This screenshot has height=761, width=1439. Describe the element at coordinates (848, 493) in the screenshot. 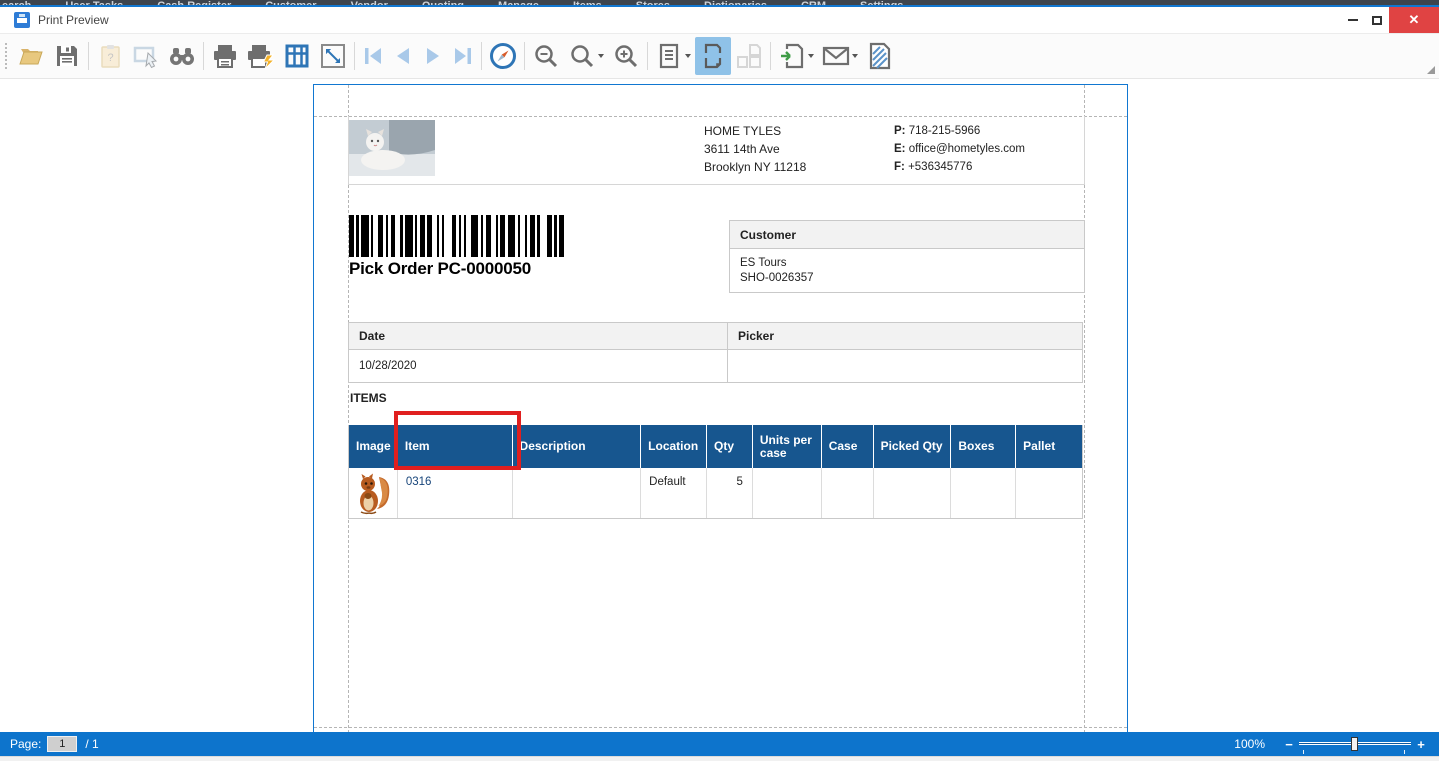

I see `item-case-cell` at that location.